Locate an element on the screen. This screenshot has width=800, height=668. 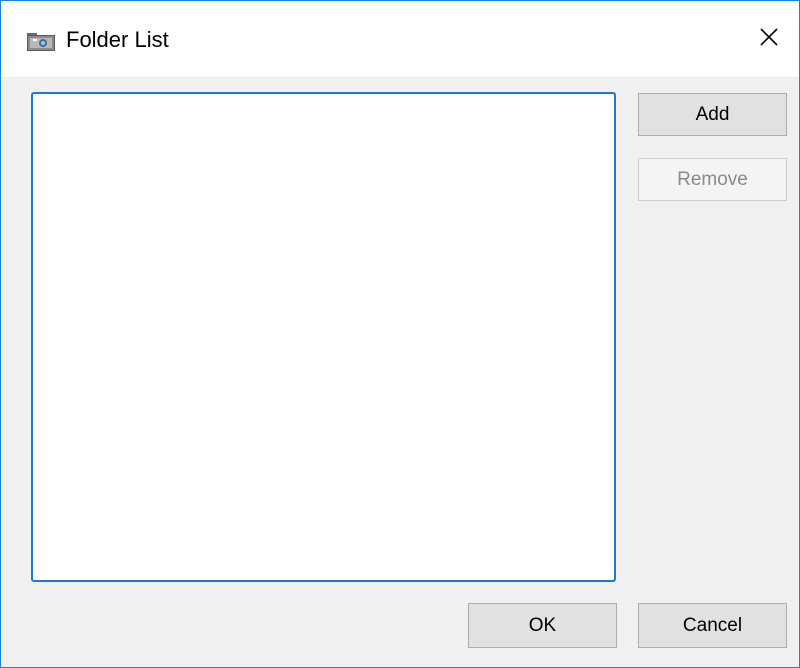
folder-camera-icon is located at coordinates (41, 41).